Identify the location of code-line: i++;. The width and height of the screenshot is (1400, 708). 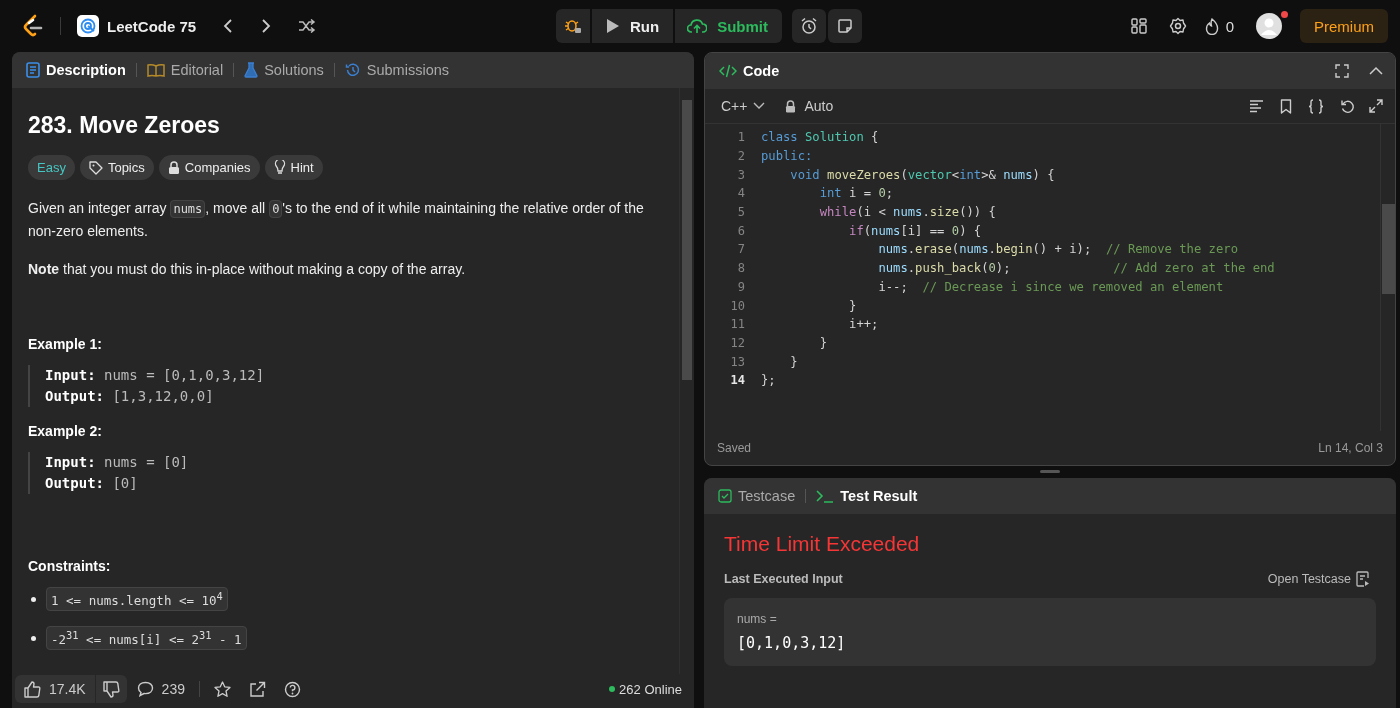
(820, 324).